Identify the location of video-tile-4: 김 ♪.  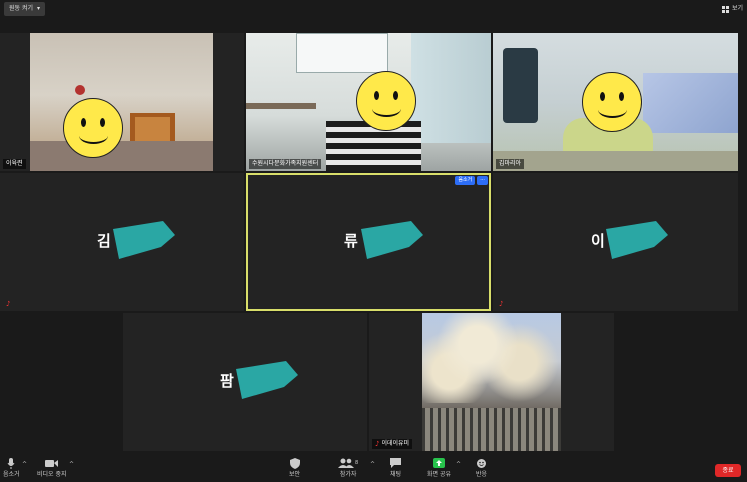
(122, 242).